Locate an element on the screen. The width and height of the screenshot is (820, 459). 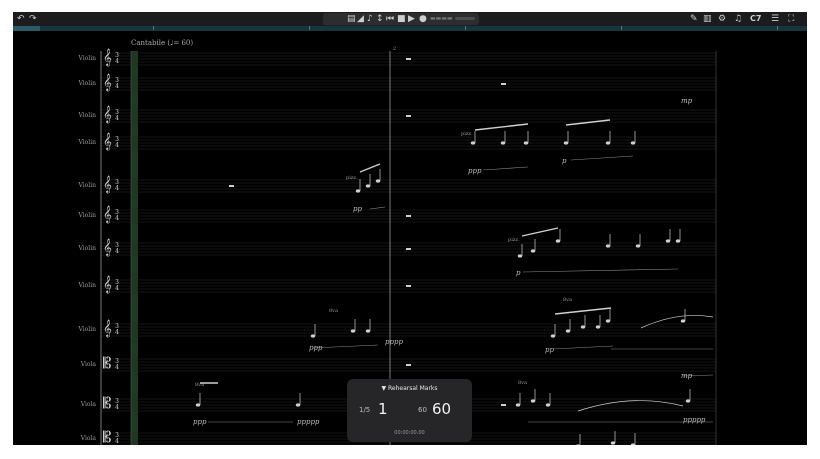
dynamic-mark: pppp is located at coordinates (394, 342).